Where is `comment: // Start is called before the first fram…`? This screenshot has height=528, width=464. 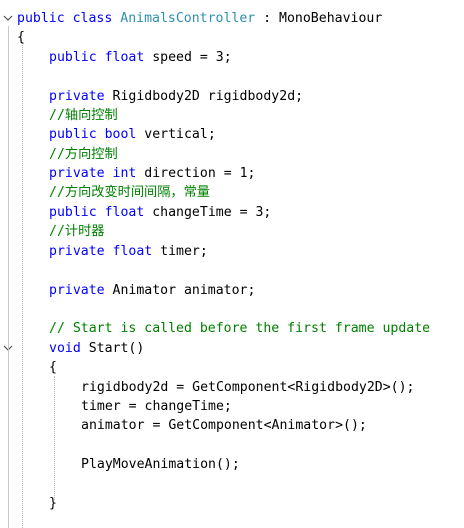 comment: // Start is called before the first fram… is located at coordinates (240, 328).